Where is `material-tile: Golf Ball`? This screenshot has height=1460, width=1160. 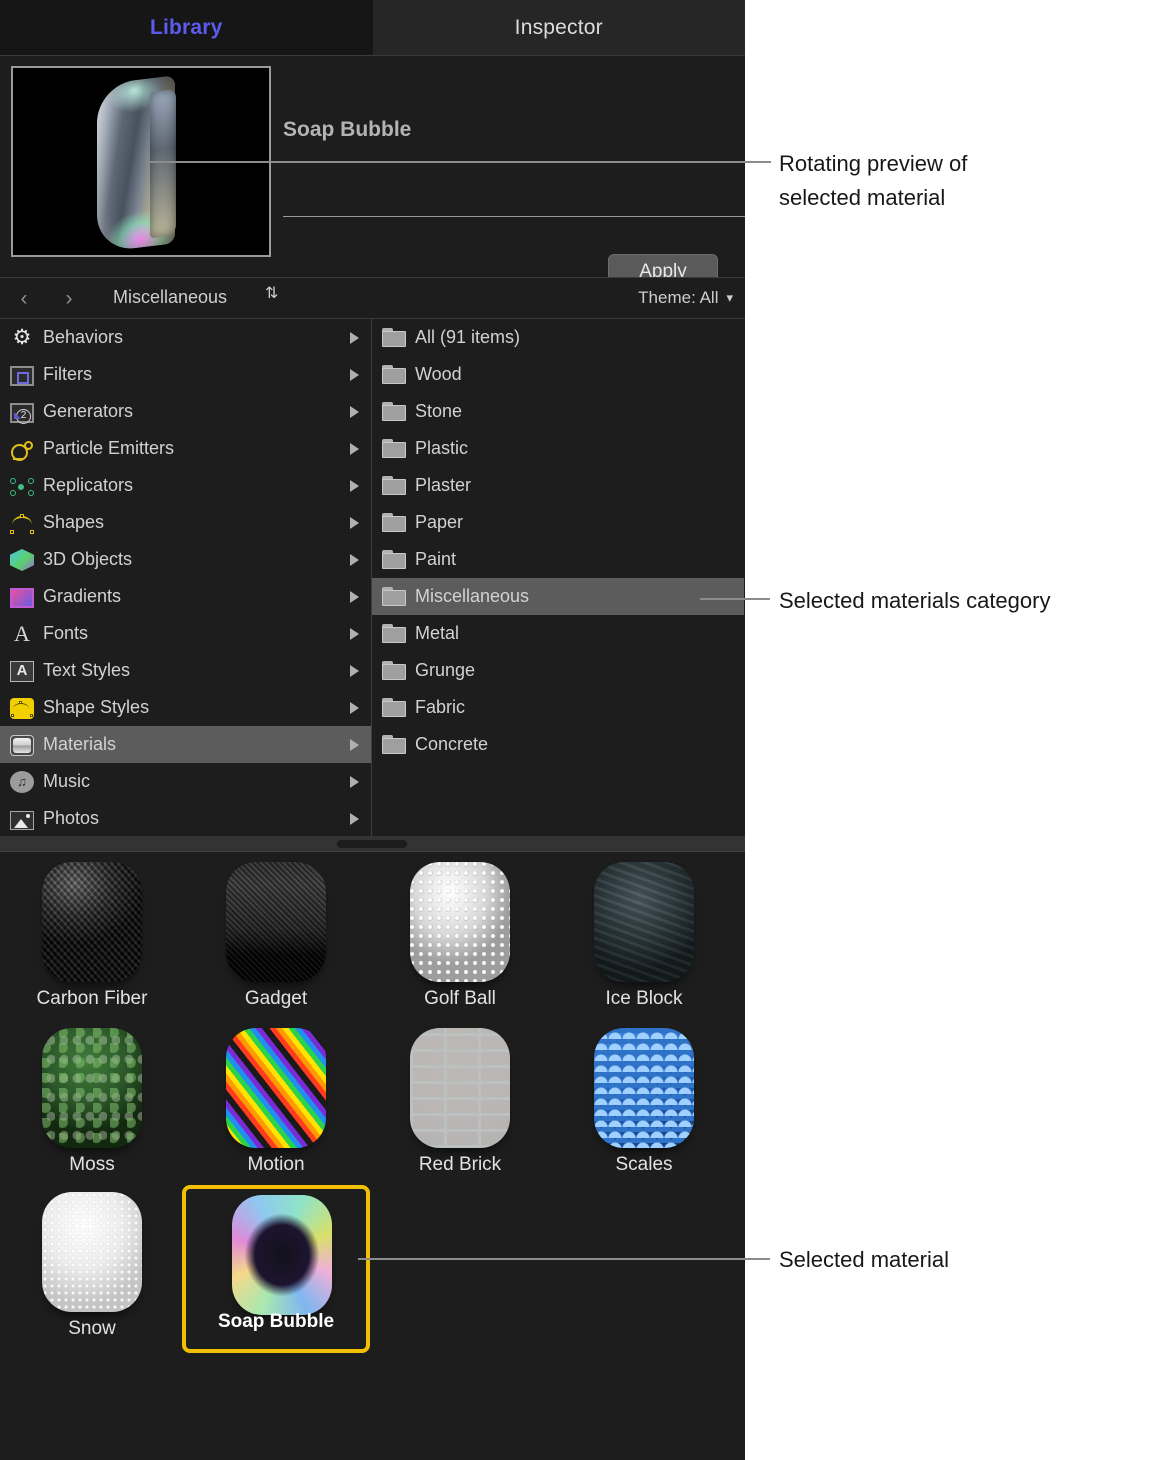 material-tile: Golf Ball is located at coordinates (460, 943).